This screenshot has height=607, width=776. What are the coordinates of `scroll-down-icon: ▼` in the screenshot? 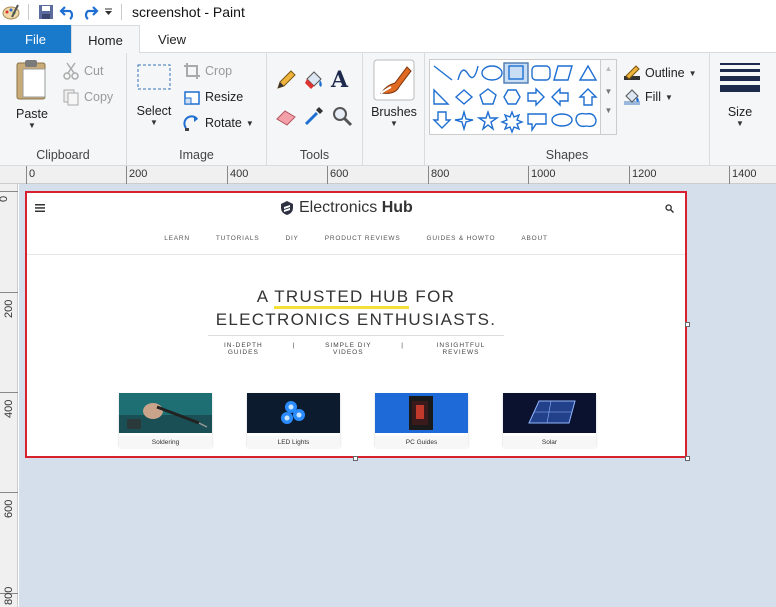 It's located at (608, 91).